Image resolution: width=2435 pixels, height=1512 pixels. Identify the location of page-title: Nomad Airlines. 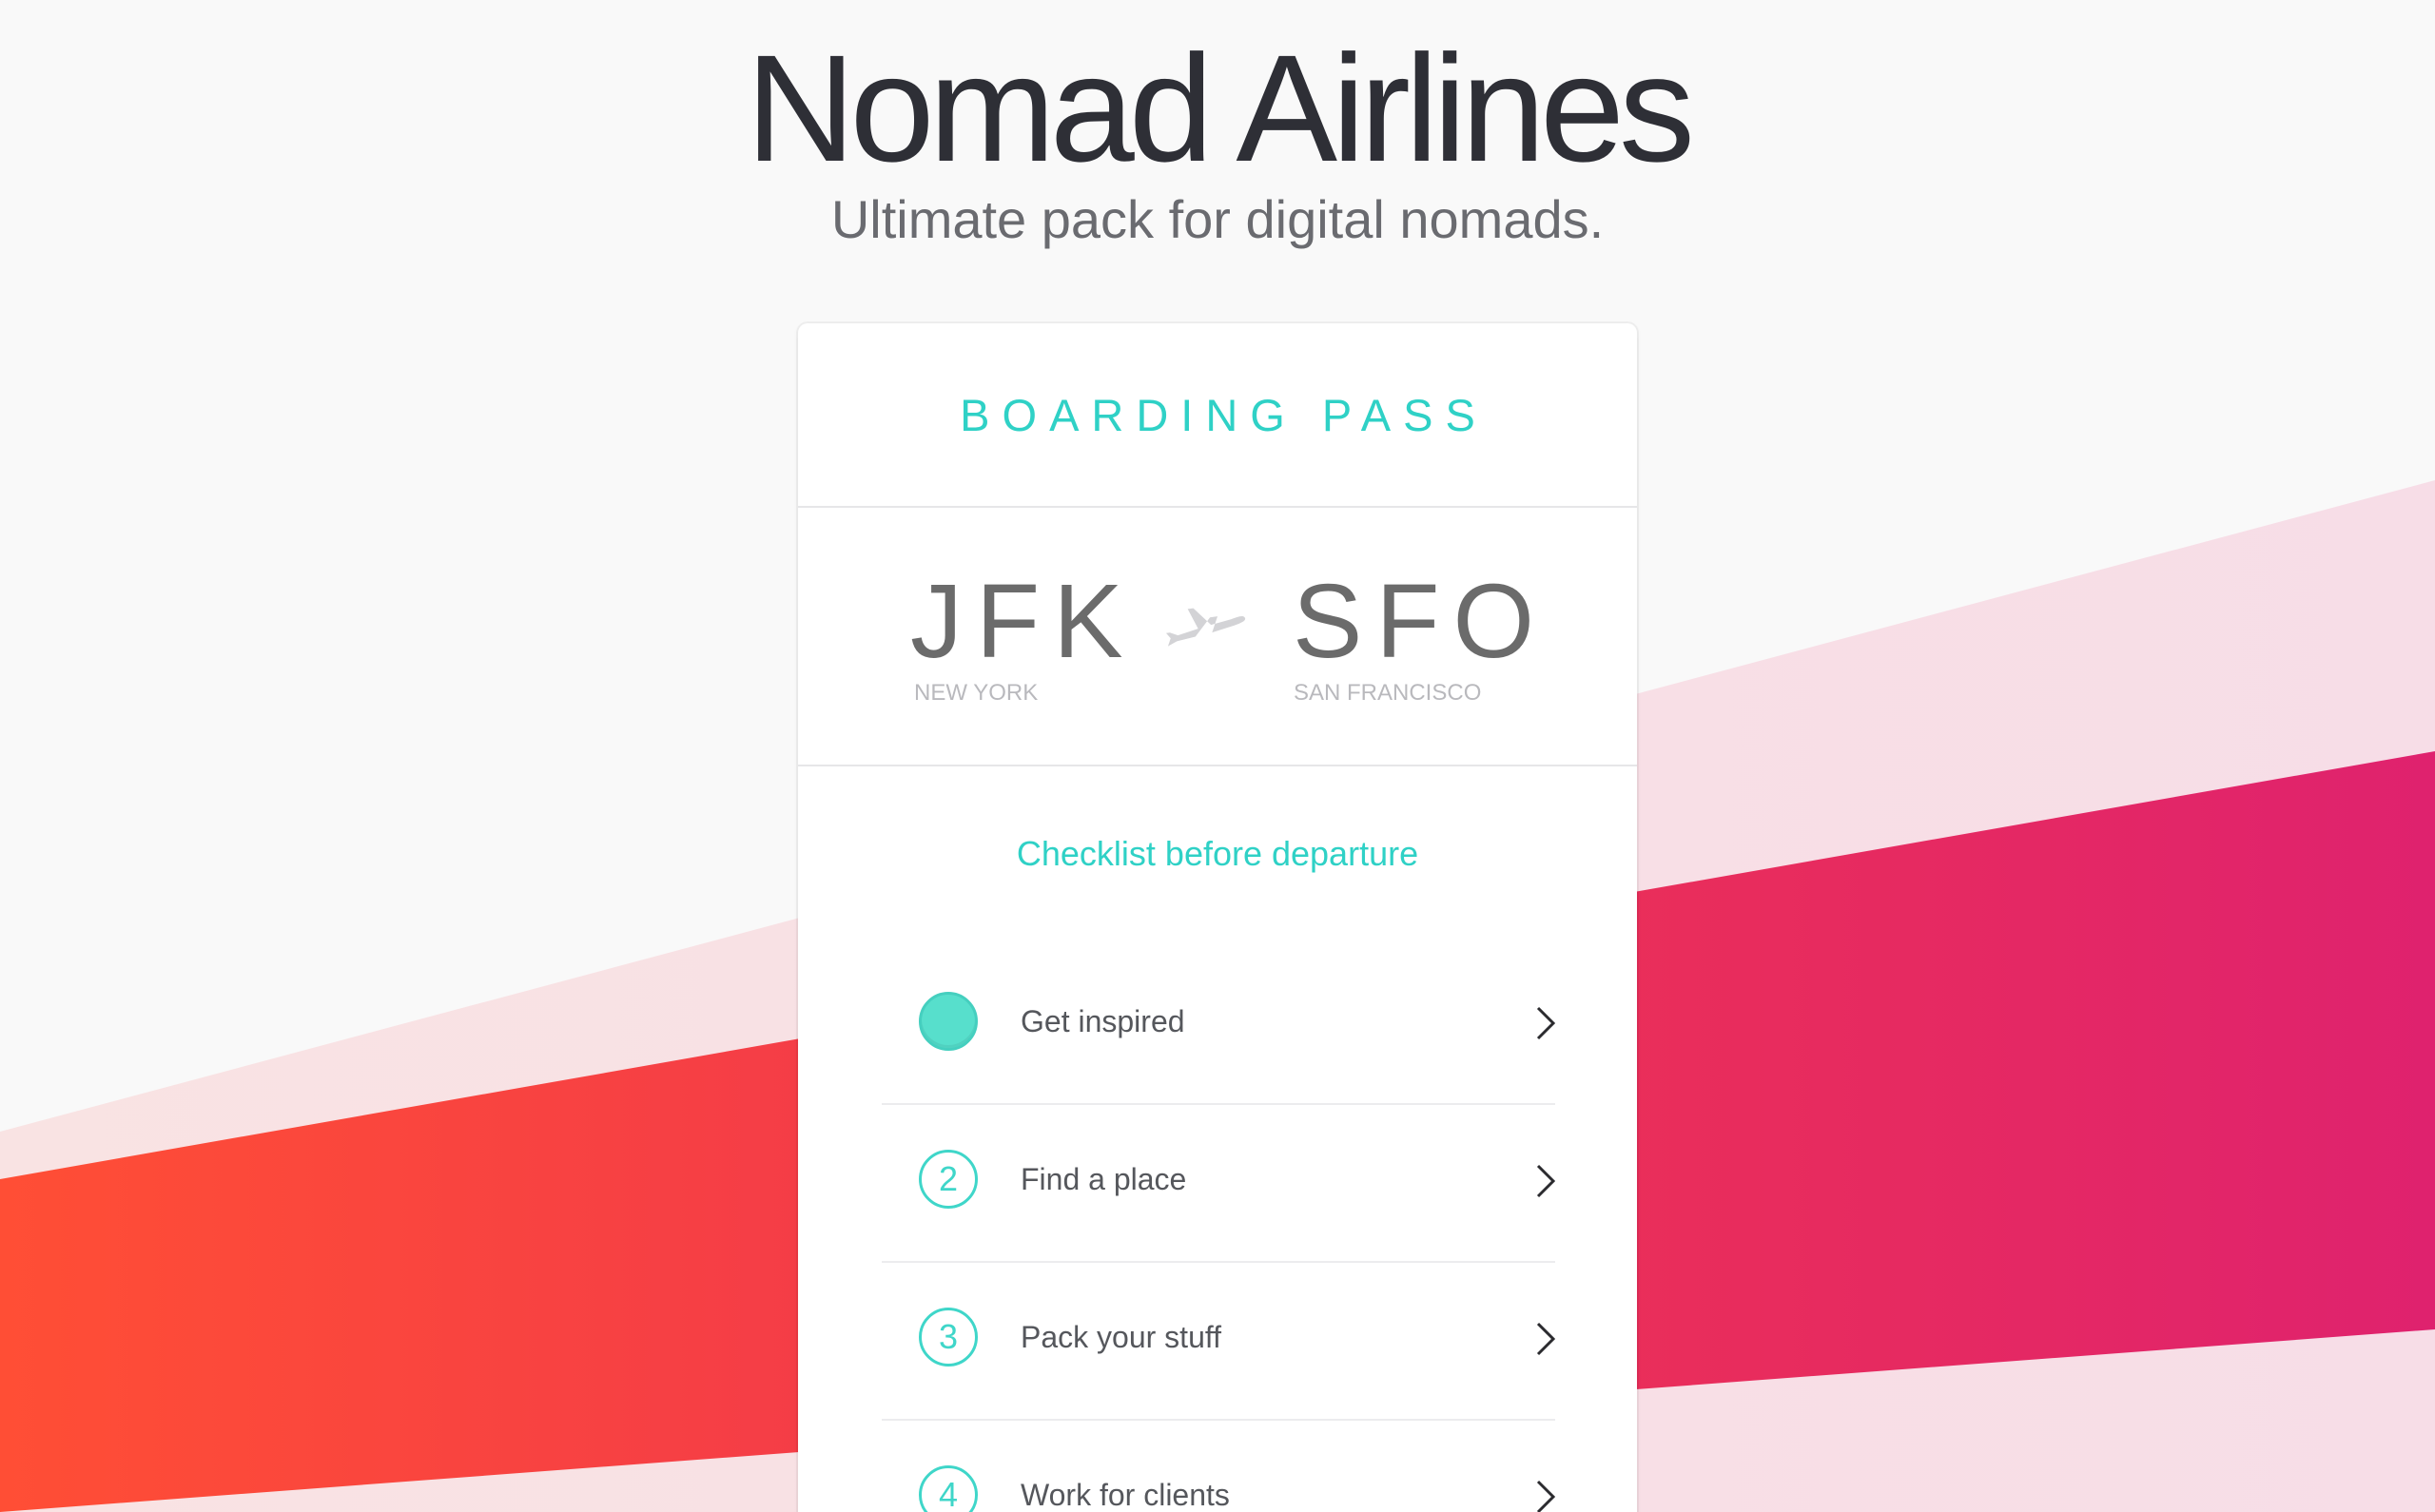
(1220, 108).